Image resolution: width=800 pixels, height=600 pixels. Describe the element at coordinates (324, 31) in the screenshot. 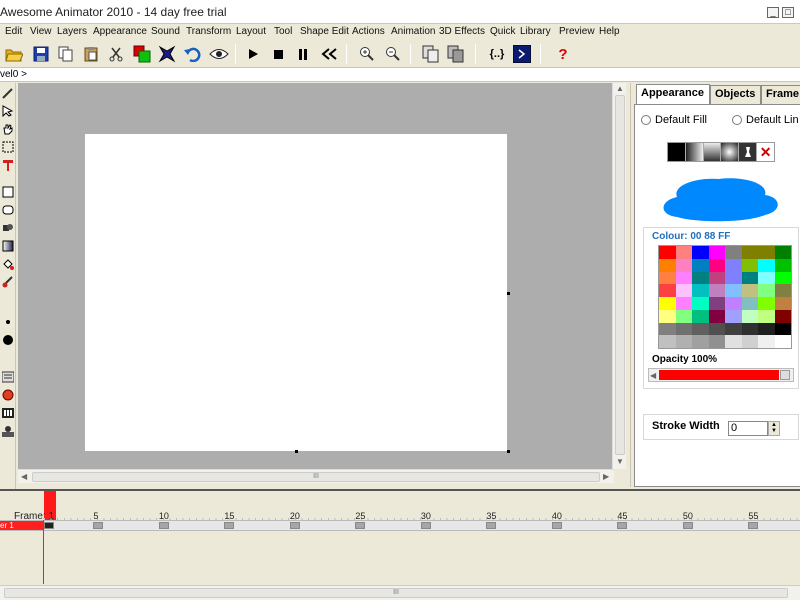

I see `menu-shape-edit: Shape Edit` at that location.